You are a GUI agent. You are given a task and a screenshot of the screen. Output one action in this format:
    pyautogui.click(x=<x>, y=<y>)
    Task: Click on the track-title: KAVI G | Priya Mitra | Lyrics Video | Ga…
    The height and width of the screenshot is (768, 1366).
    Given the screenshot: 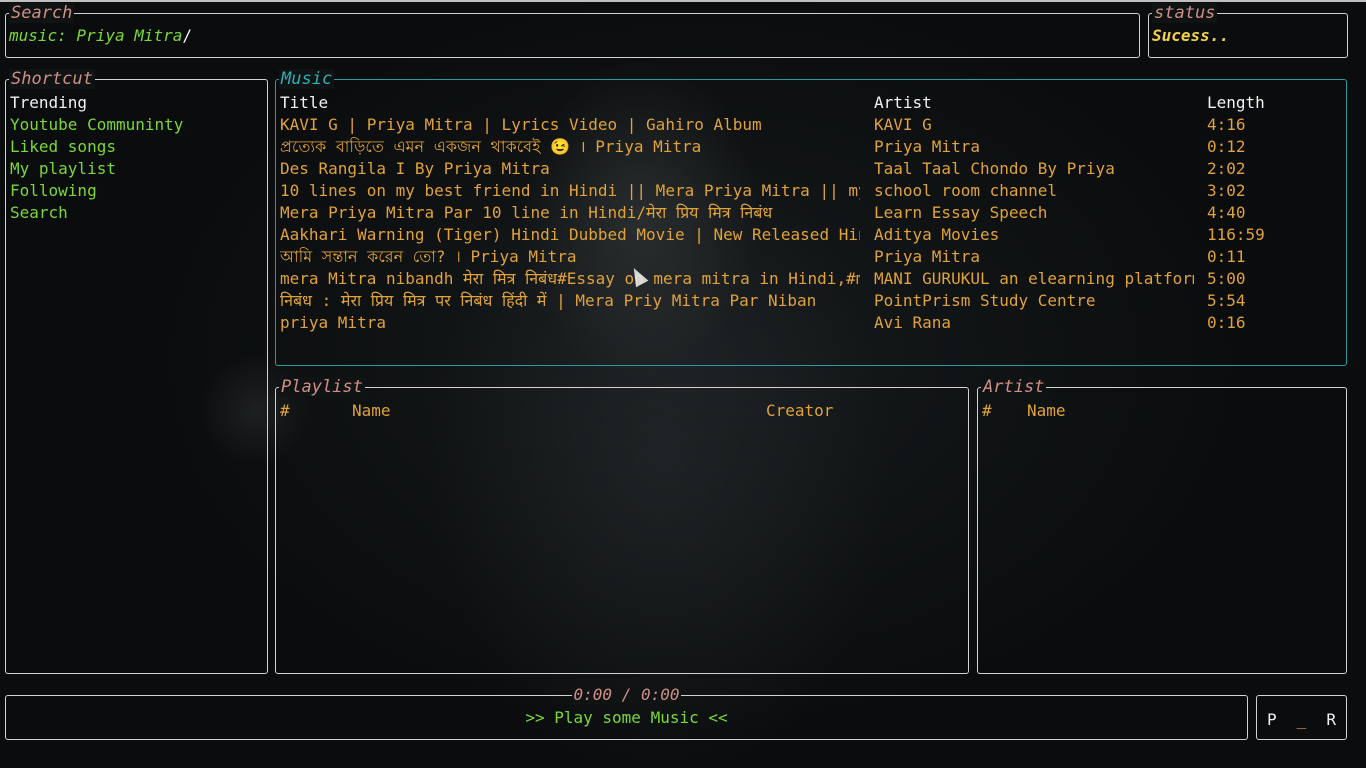 What is the action you would take?
    pyautogui.click(x=521, y=124)
    